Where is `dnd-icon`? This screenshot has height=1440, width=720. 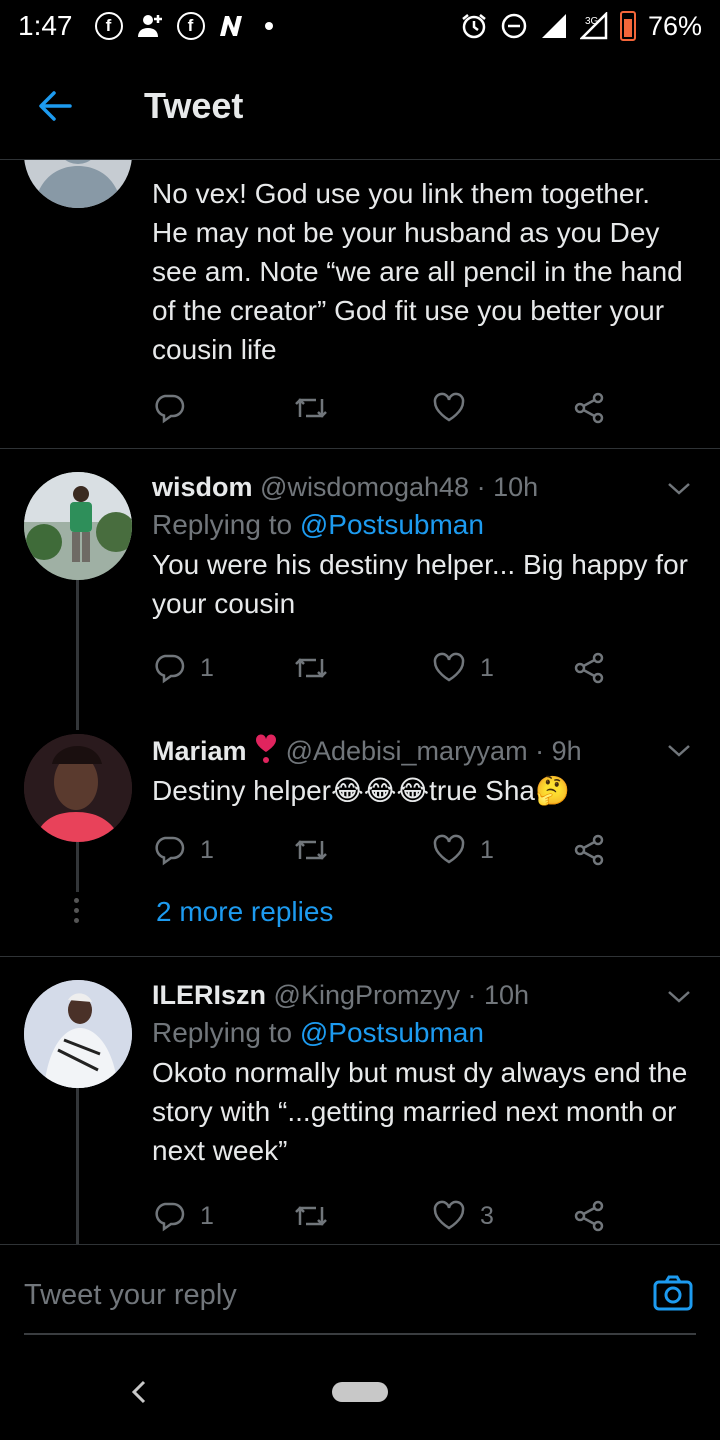
dnd-icon is located at coordinates (514, 26).